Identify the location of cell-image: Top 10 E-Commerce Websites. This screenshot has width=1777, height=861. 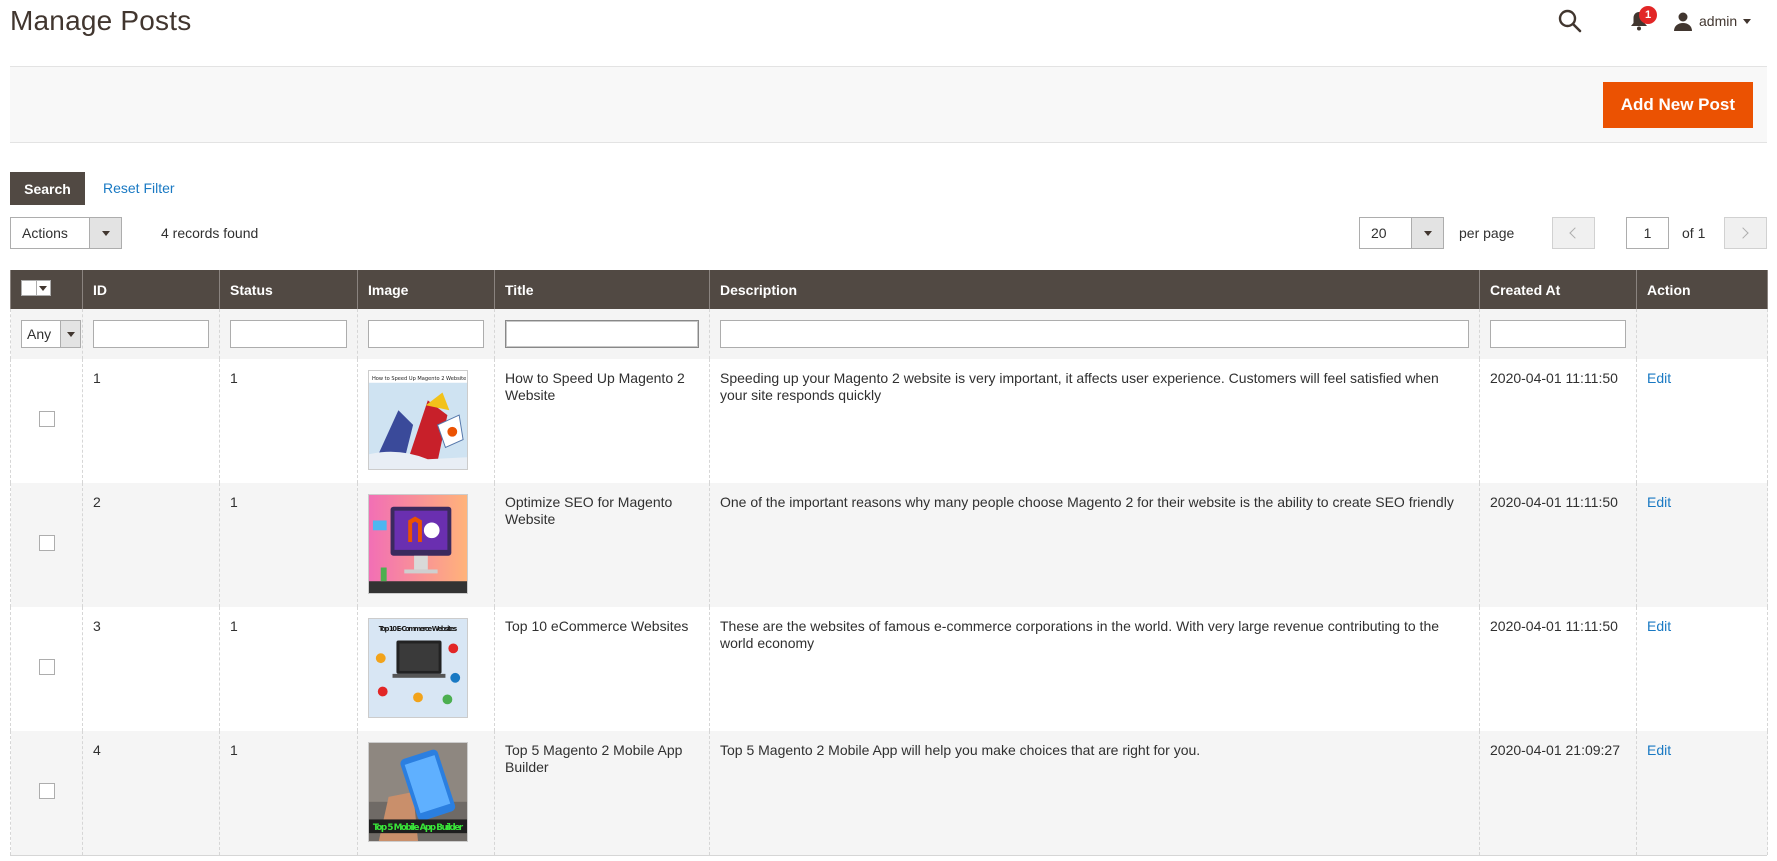
(426, 669).